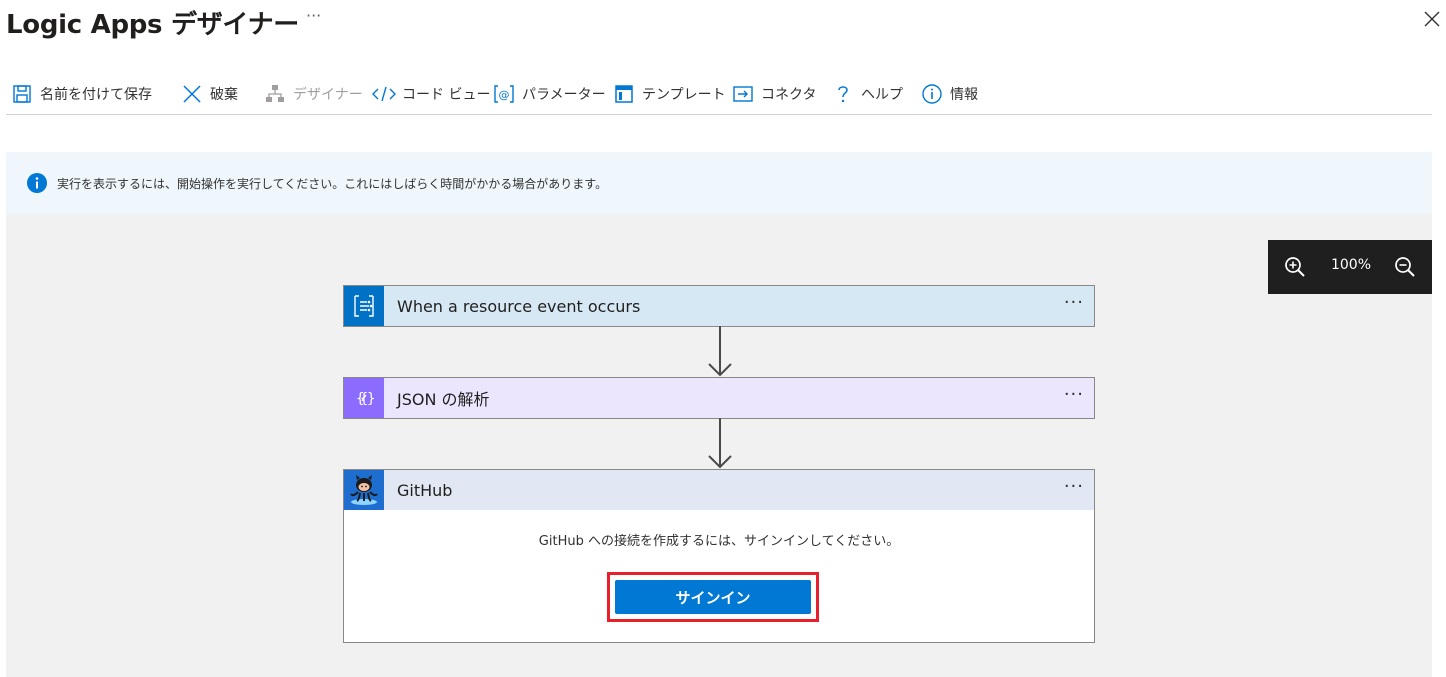 The width and height of the screenshot is (1446, 677). I want to click on connectors-button: コネクタ, so click(773, 94).